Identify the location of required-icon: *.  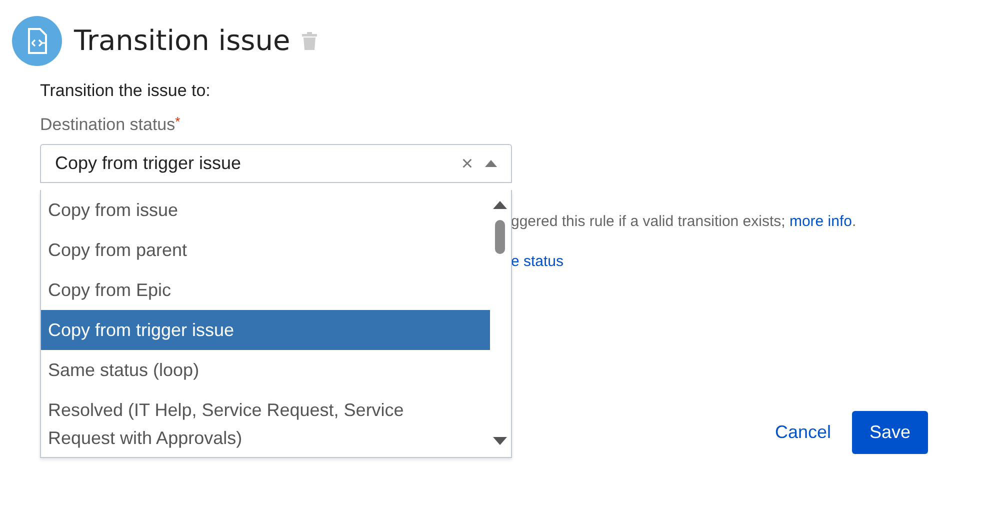
(177, 121).